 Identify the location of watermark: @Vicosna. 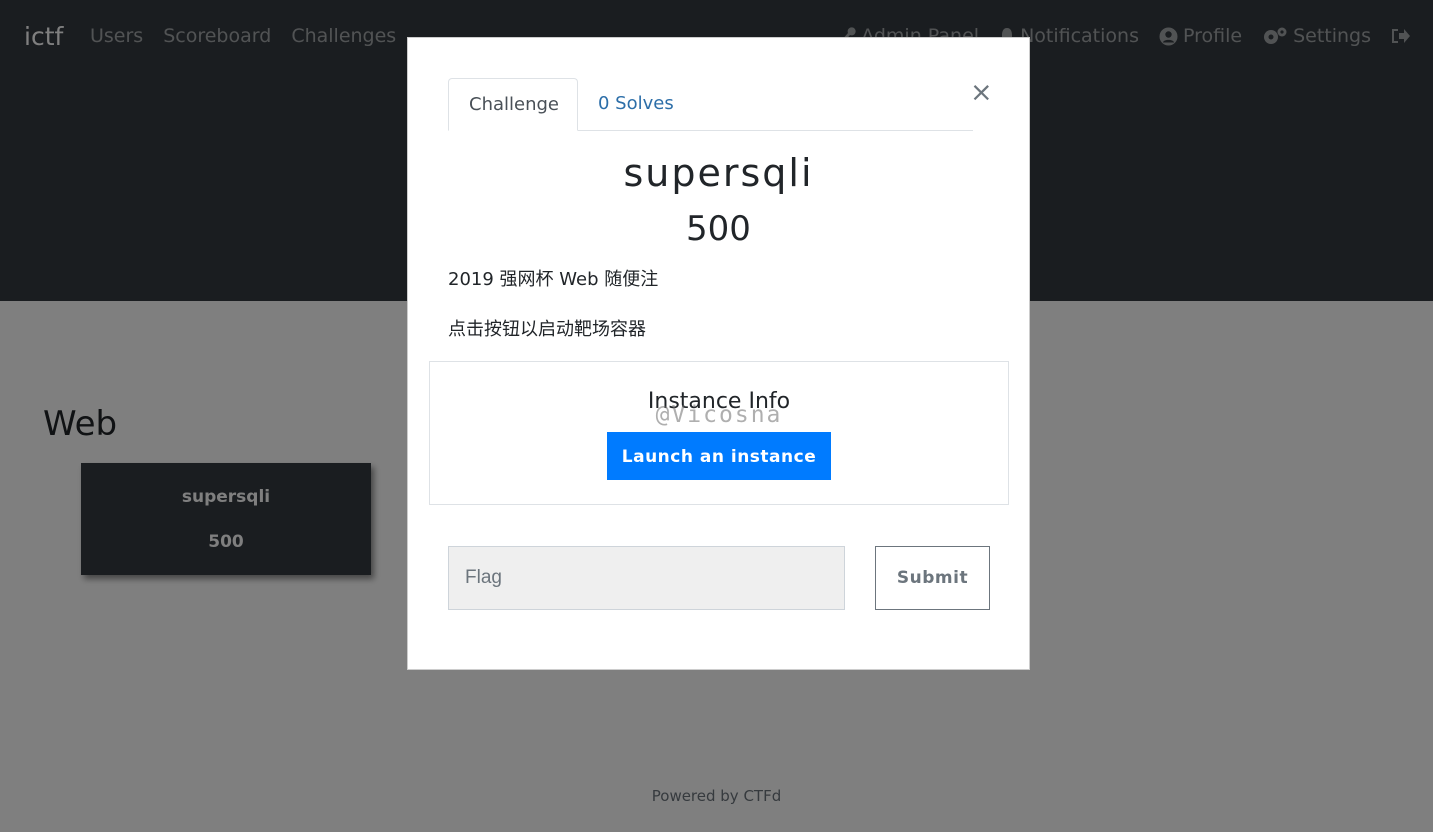
(719, 415).